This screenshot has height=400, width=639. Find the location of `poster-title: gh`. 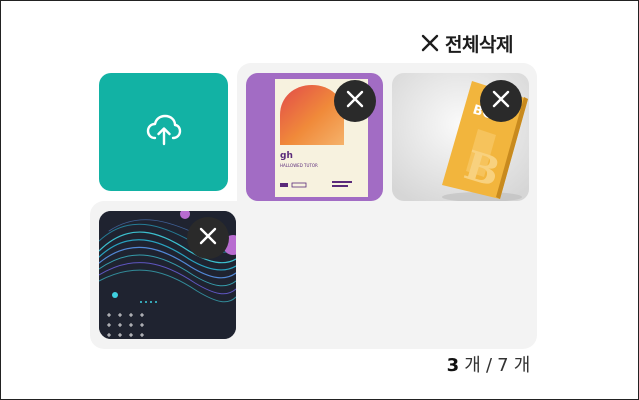

poster-title: gh is located at coordinates (286, 156).